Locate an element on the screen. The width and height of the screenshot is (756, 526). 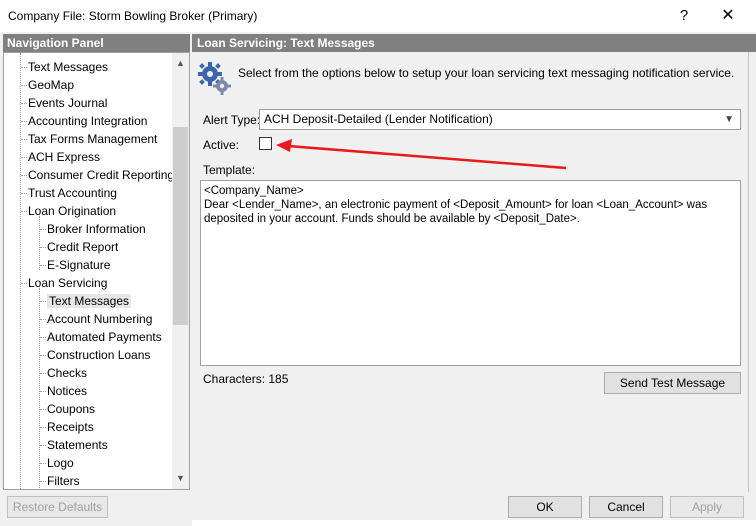
nav-item-label: Events Journal is located at coordinates (68, 103).